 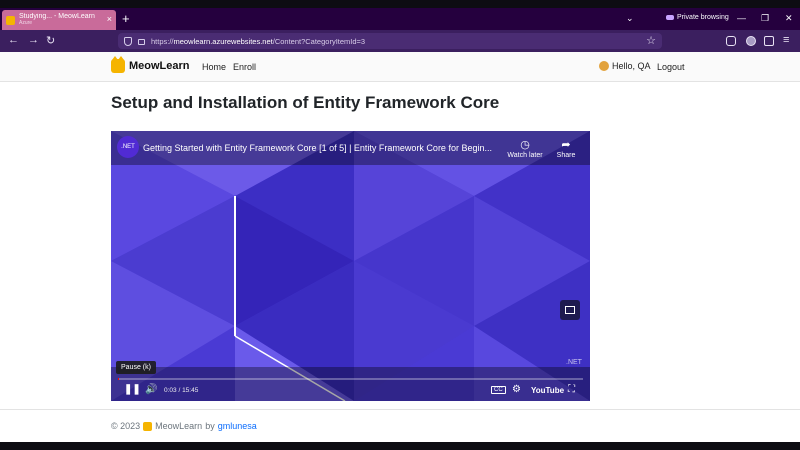 What do you see at coordinates (525, 155) in the screenshot?
I see `watch-later-label: Watch later` at bounding box center [525, 155].